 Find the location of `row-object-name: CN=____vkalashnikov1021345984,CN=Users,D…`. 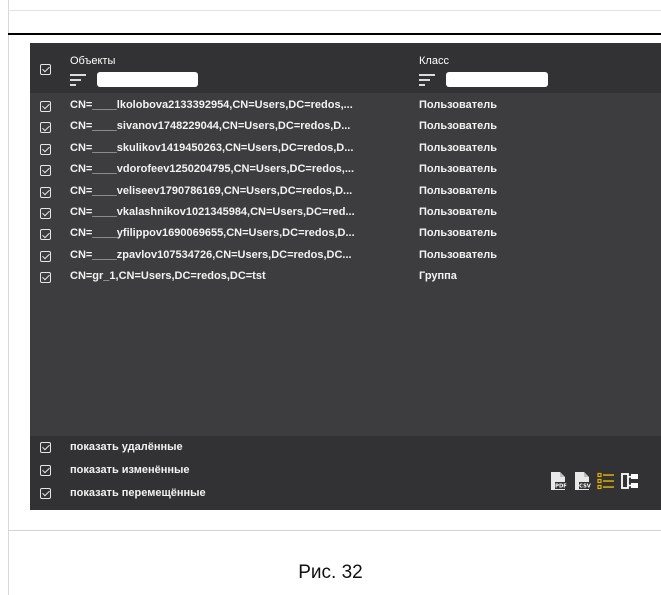

row-object-name: CN=____vkalashnikov1021345984,CN=Users,D… is located at coordinates (212, 212).